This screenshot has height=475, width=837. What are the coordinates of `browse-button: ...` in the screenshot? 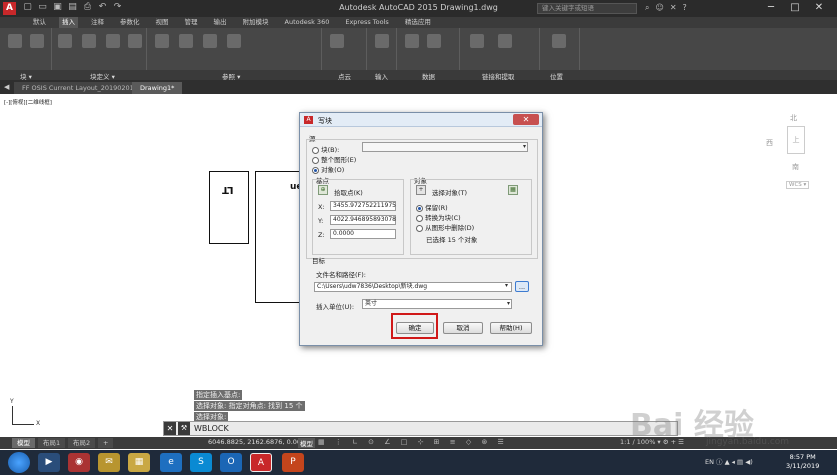 It's located at (522, 286).